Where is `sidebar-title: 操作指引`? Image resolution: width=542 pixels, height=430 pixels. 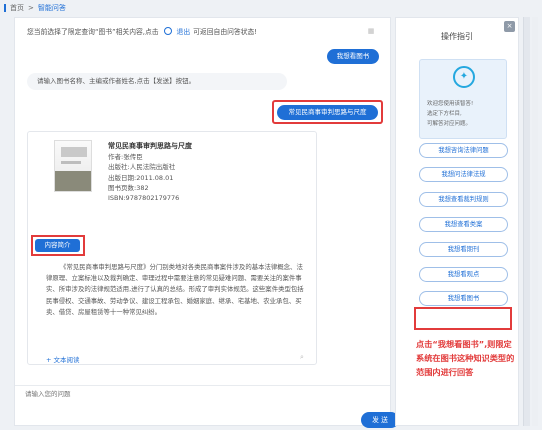 sidebar-title: 操作指引 is located at coordinates (457, 36).